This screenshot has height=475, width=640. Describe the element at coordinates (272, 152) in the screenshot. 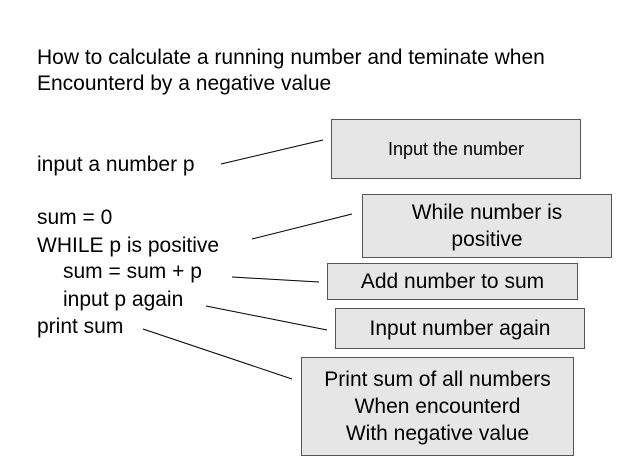

I see `connector-input` at that location.